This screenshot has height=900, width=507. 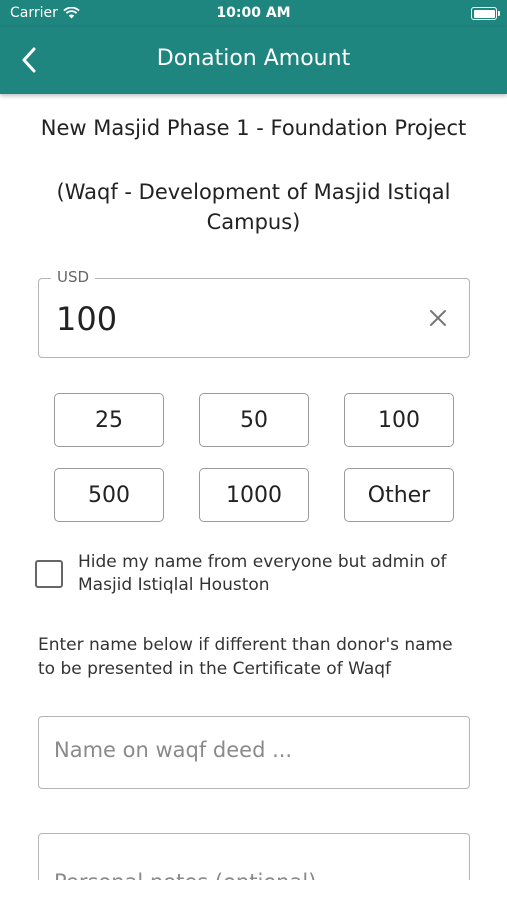 I want to click on hide-name-checkbox, so click(x=49, y=574).